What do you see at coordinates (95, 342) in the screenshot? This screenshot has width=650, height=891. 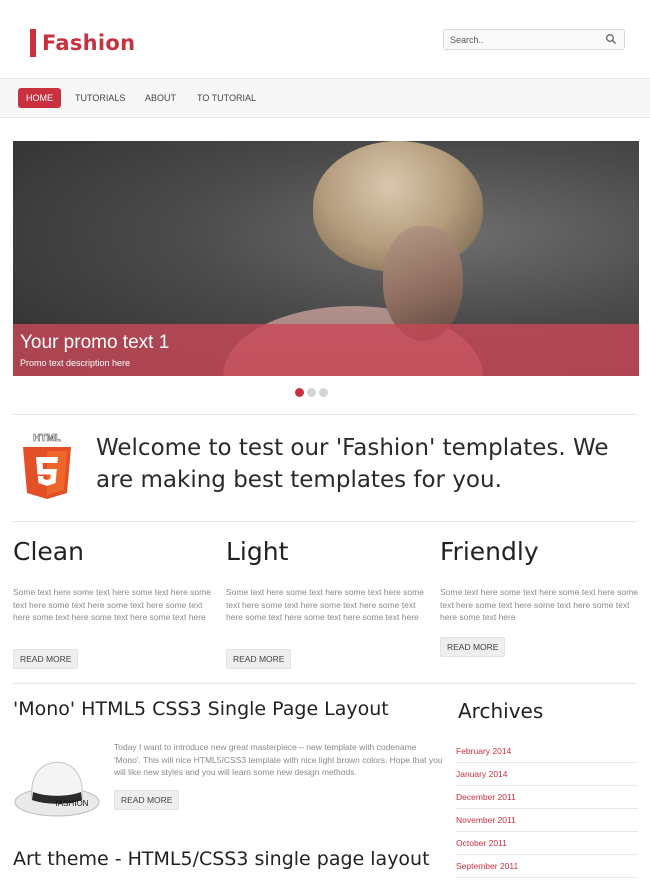 I see `promo-title: Your promo text 1` at bounding box center [95, 342].